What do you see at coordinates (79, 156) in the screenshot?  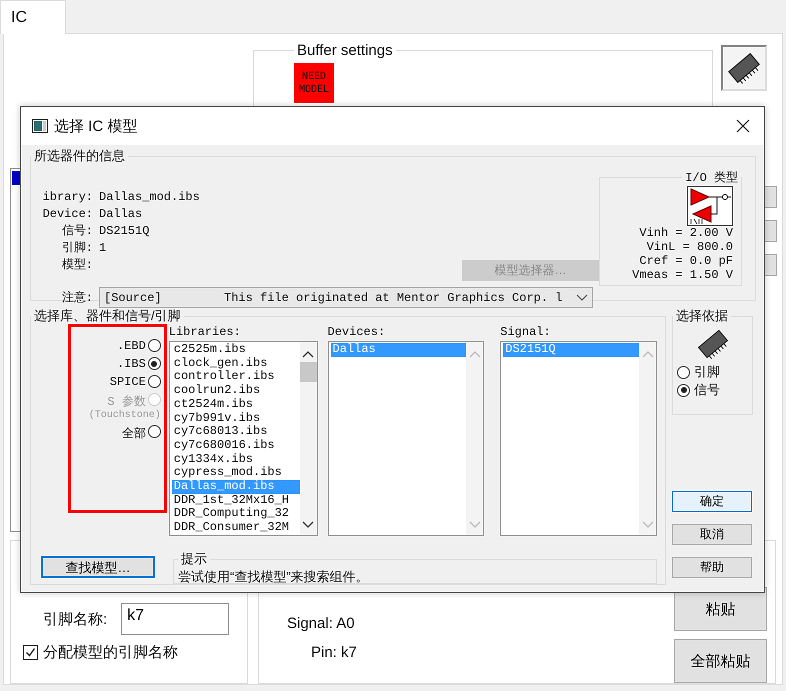 I see `group-title: 所选器件的信息` at bounding box center [79, 156].